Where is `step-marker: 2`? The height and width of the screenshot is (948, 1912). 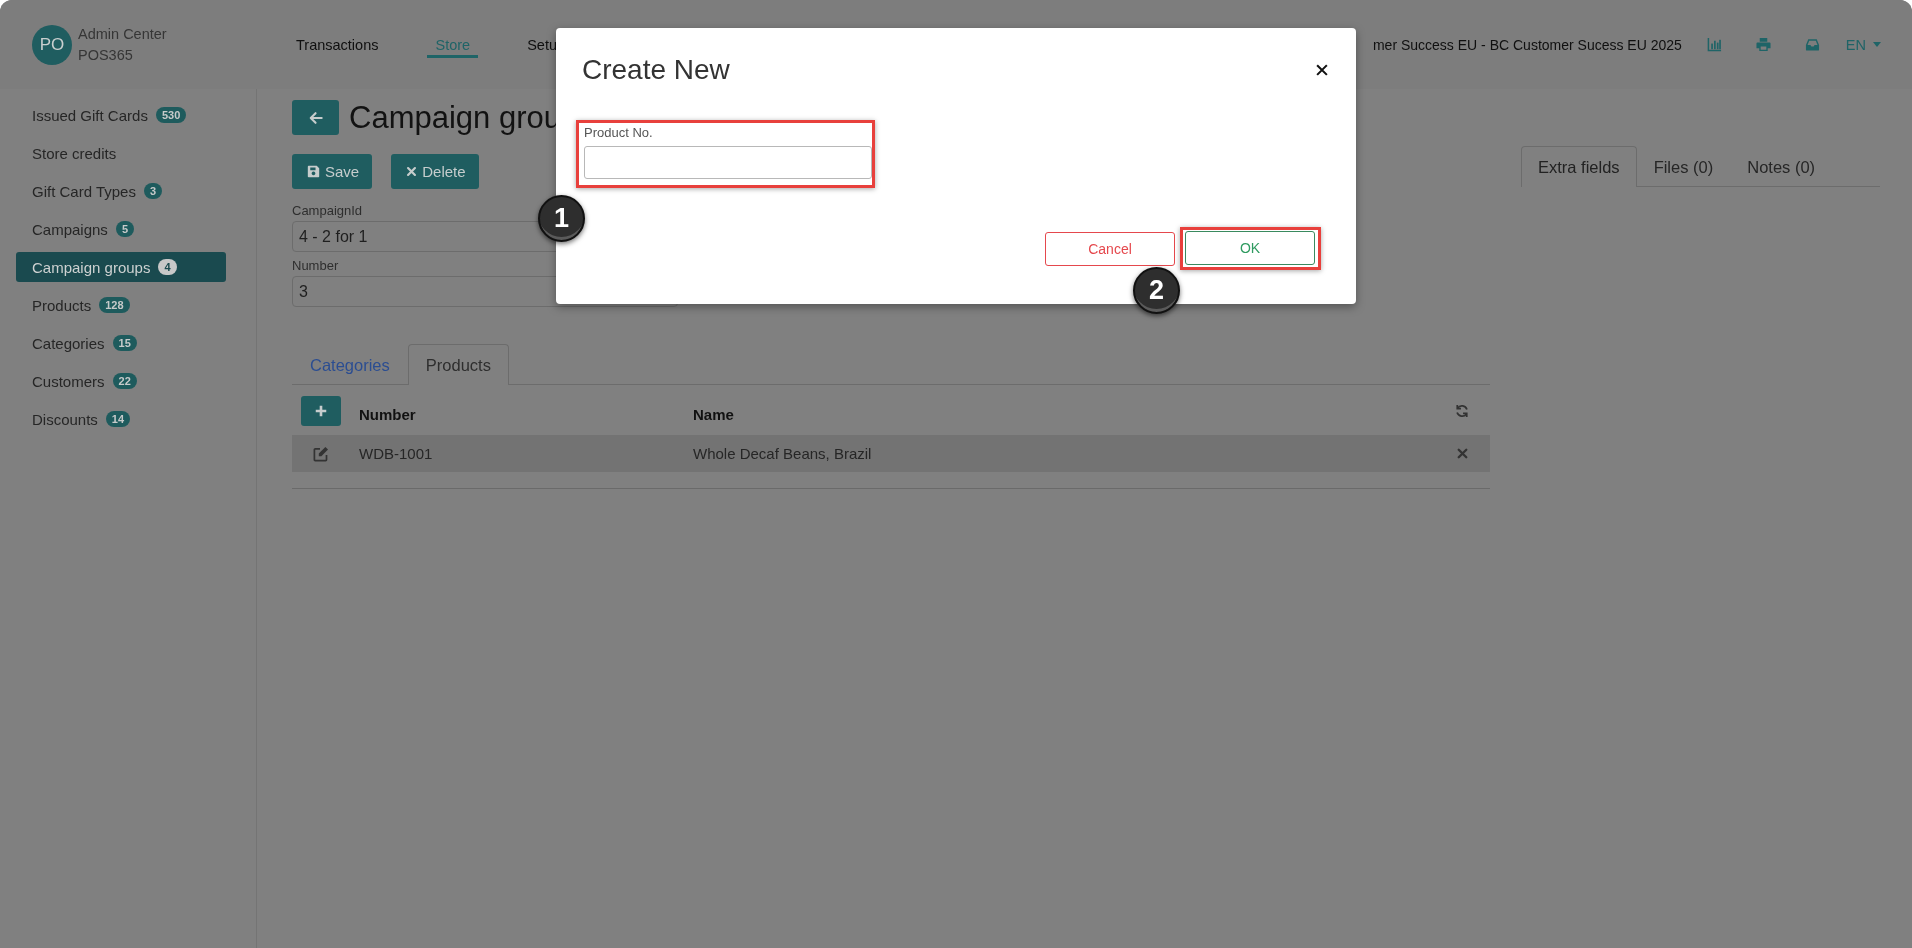 step-marker: 2 is located at coordinates (1156, 290).